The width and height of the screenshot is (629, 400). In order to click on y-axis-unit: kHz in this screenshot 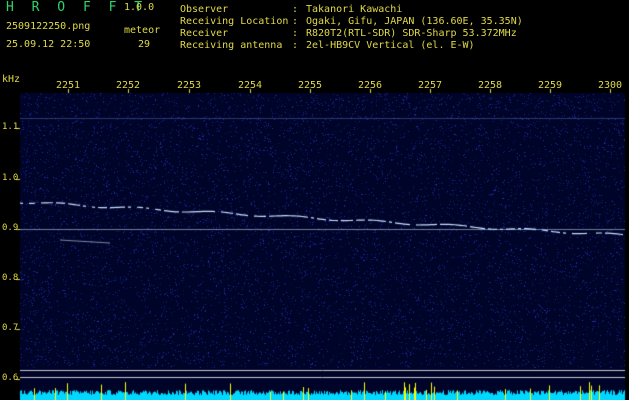, I will do `click(11, 79)`.